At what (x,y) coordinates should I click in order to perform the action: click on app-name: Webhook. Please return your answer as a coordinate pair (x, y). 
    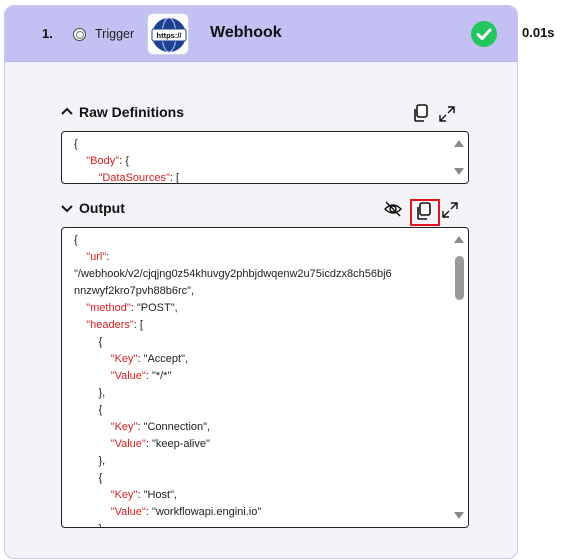
    Looking at the image, I should click on (246, 32).